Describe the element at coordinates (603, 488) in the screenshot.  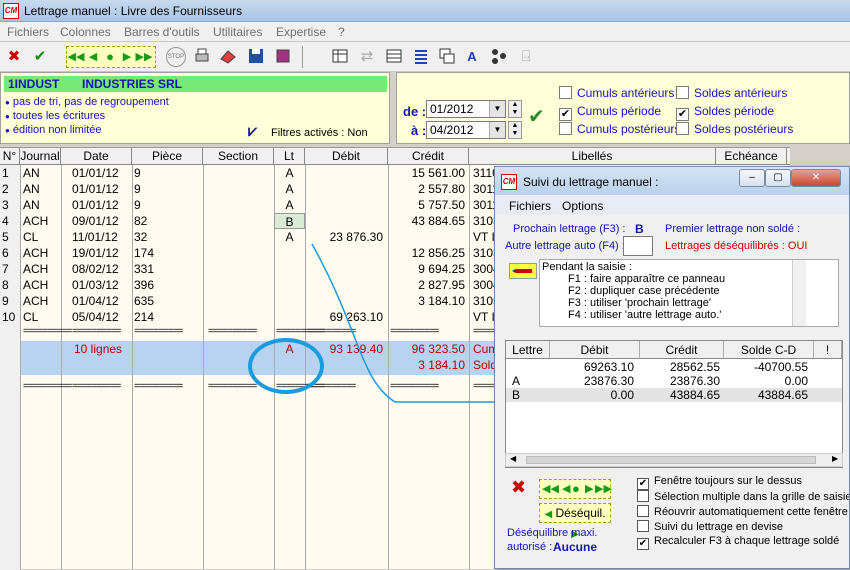
I see `last-icon: ▶▶` at that location.